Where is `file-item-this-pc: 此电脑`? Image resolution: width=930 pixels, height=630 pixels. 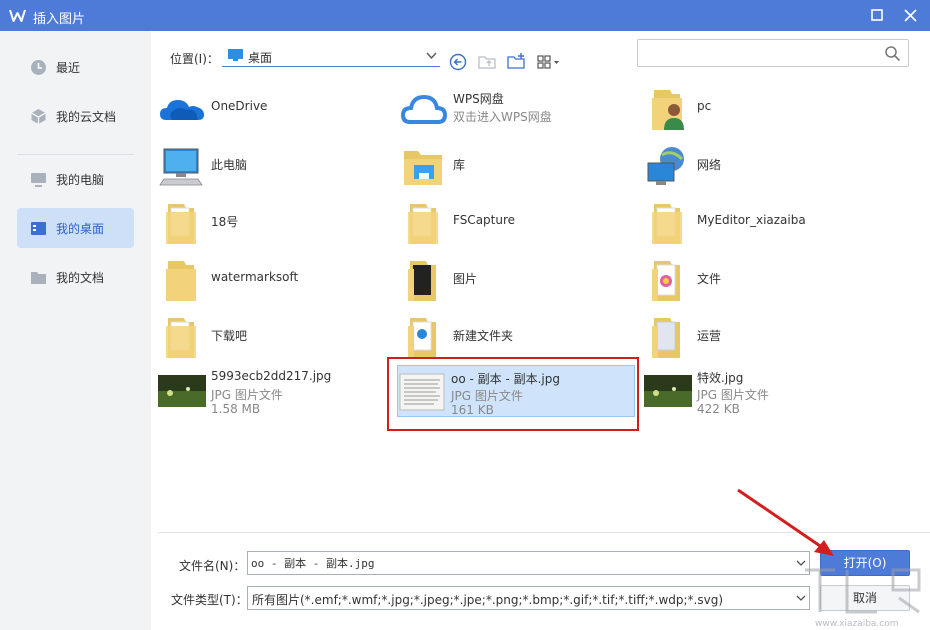 file-item-this-pc: 此电脑 is located at coordinates (282, 167).